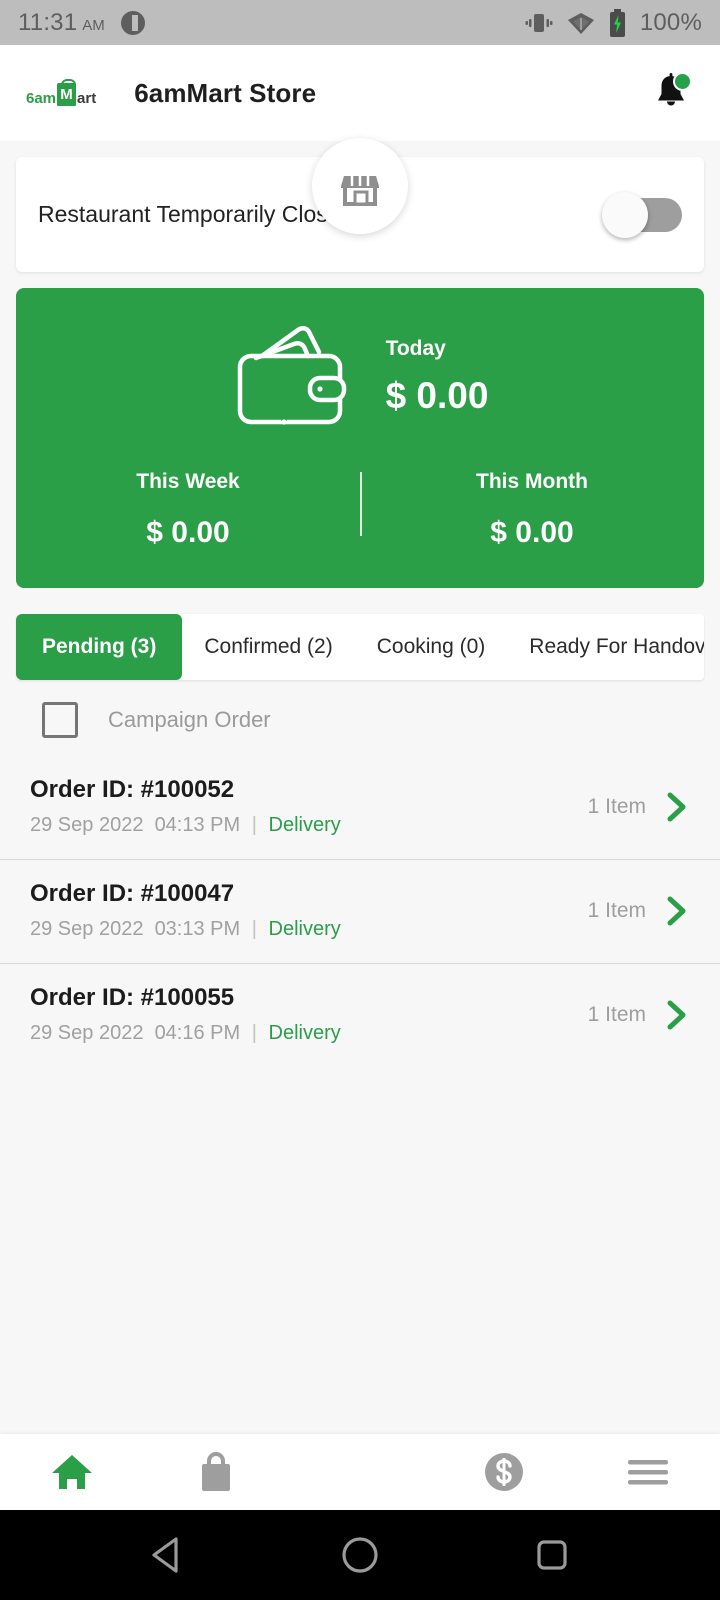  Describe the element at coordinates (625, 214) in the screenshot. I see `toggle-knob` at that location.